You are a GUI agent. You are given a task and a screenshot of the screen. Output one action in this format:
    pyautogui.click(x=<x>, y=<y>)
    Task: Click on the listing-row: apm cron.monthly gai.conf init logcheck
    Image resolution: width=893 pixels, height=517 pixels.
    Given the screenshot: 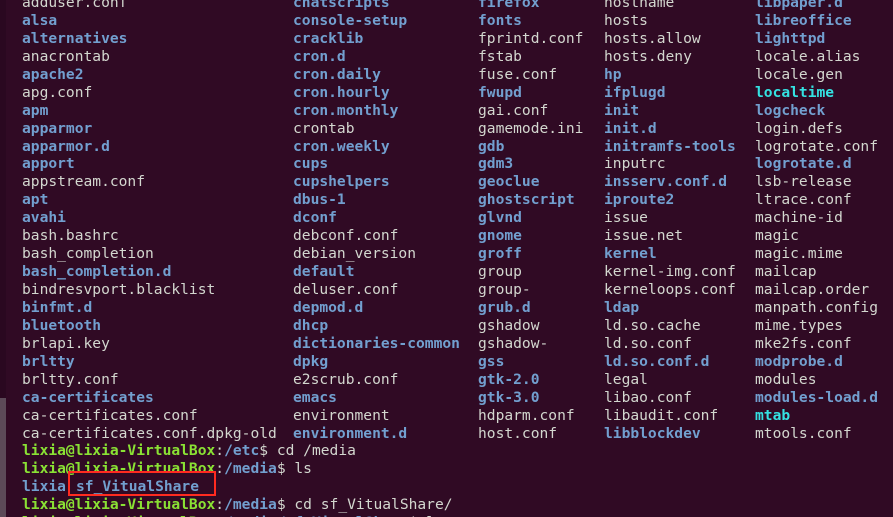 What is the action you would take?
    pyautogui.click(x=446, y=111)
    